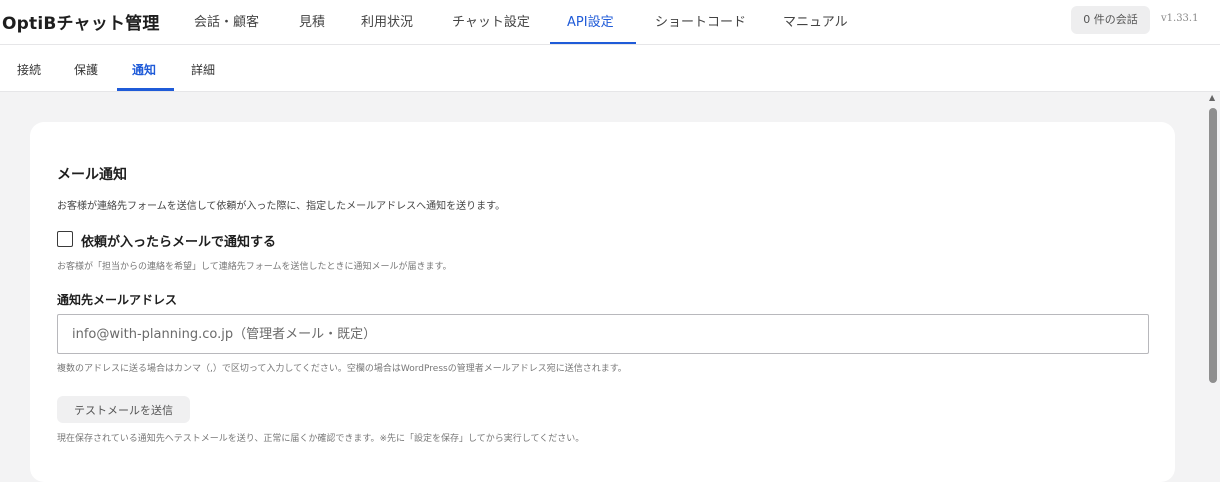 The image size is (1220, 482). I want to click on app-title: OptiBチャット管理, so click(81, 24).